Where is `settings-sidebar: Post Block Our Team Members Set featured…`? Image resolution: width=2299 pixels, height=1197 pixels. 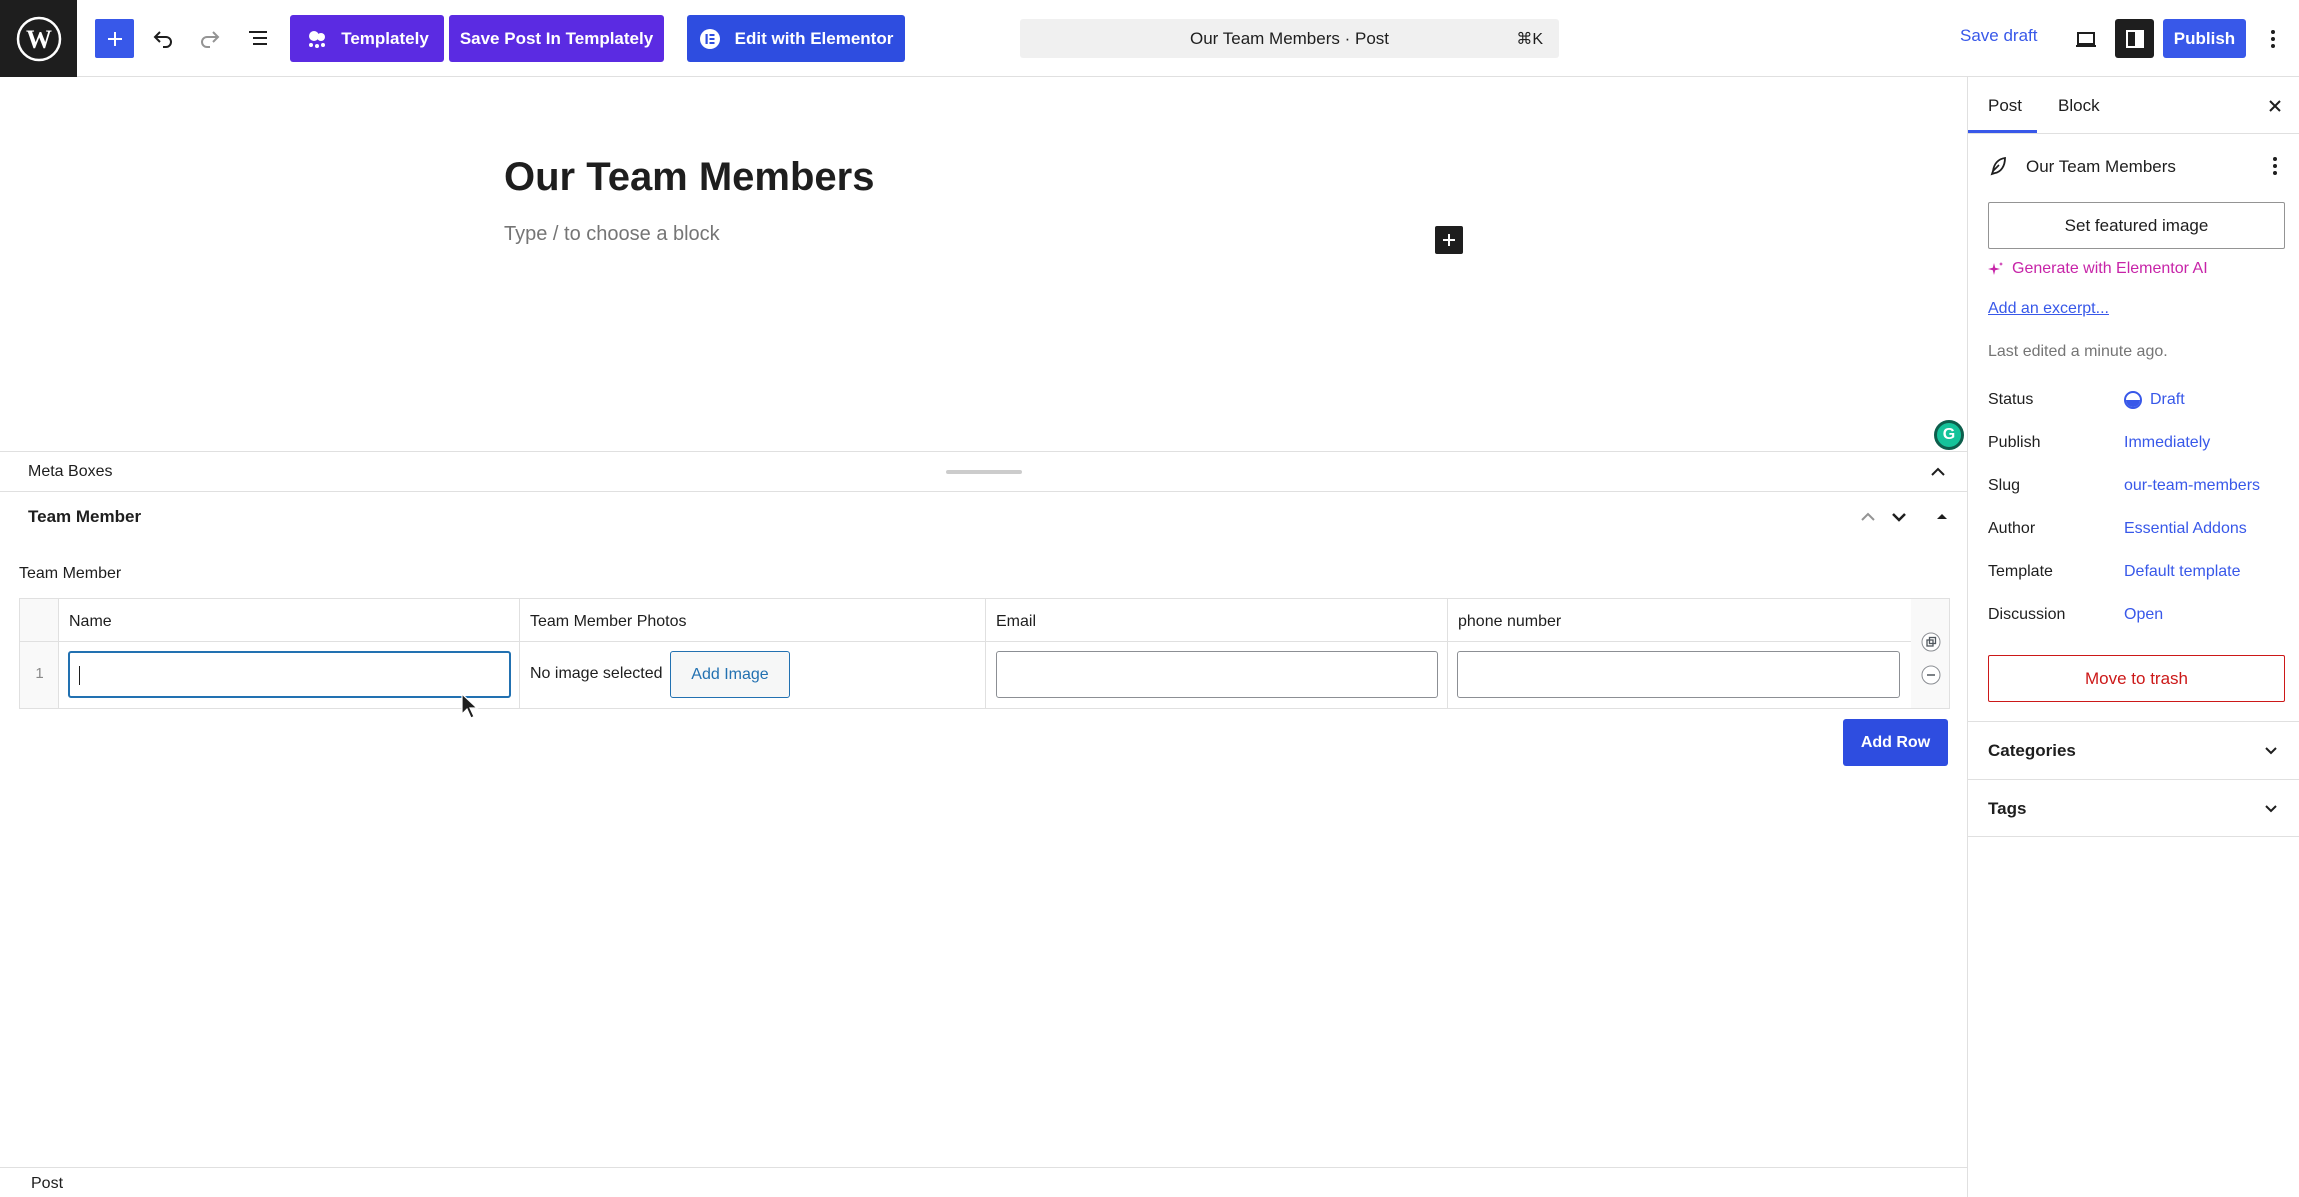 settings-sidebar: Post Block Our Team Members Set featured… is located at coordinates (2133, 637).